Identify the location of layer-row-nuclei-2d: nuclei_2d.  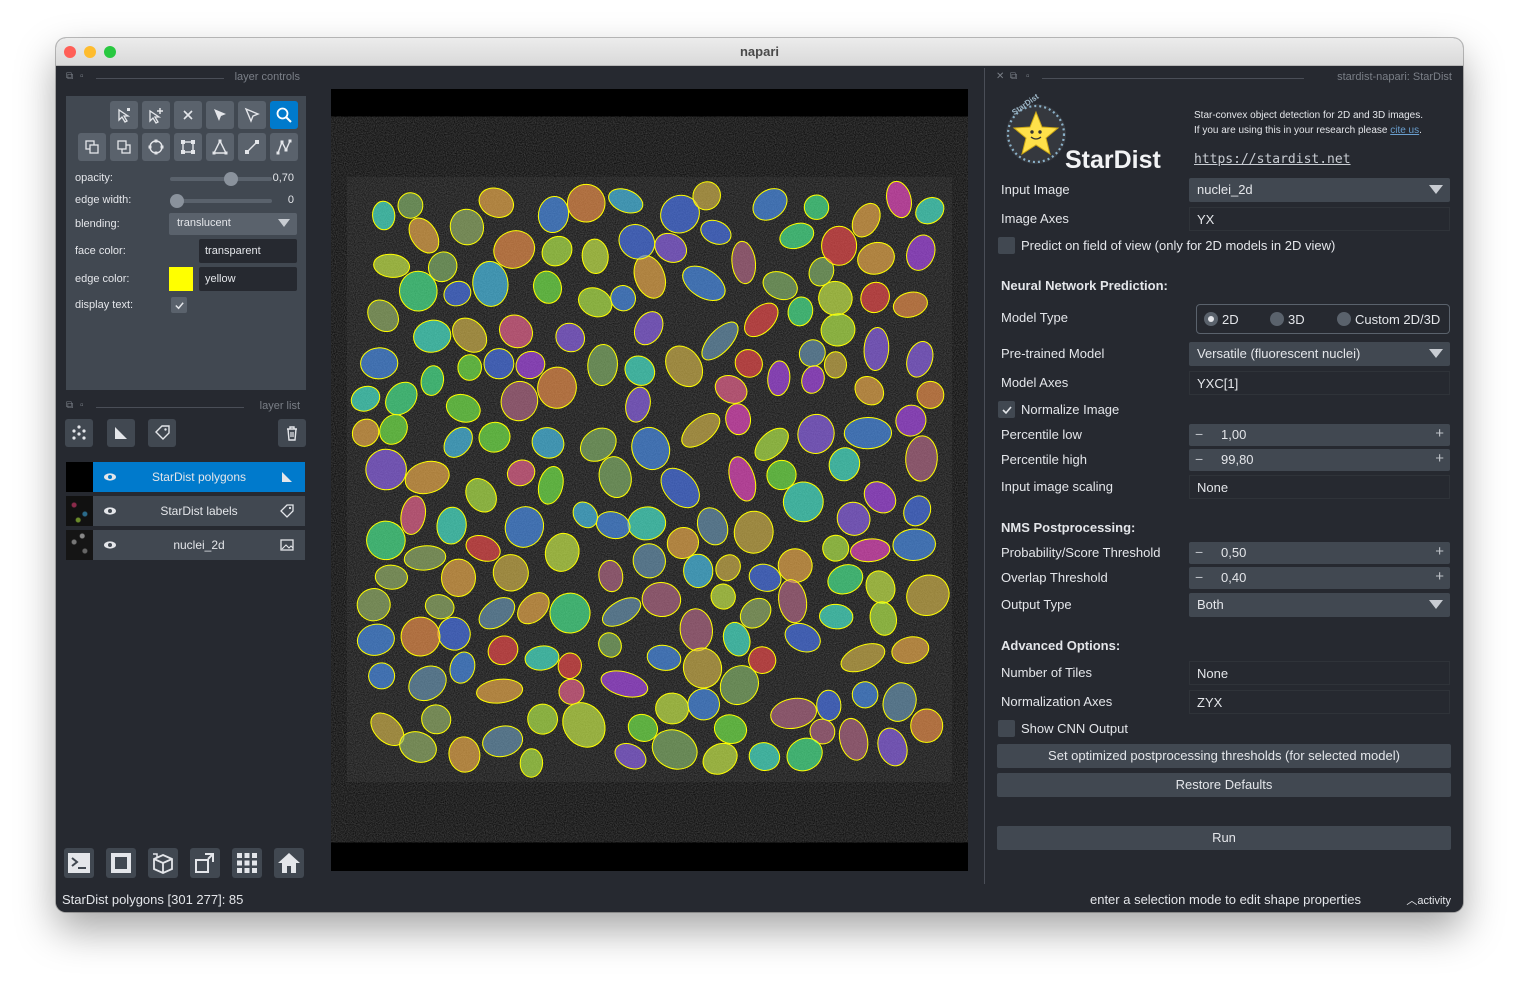
(185, 545).